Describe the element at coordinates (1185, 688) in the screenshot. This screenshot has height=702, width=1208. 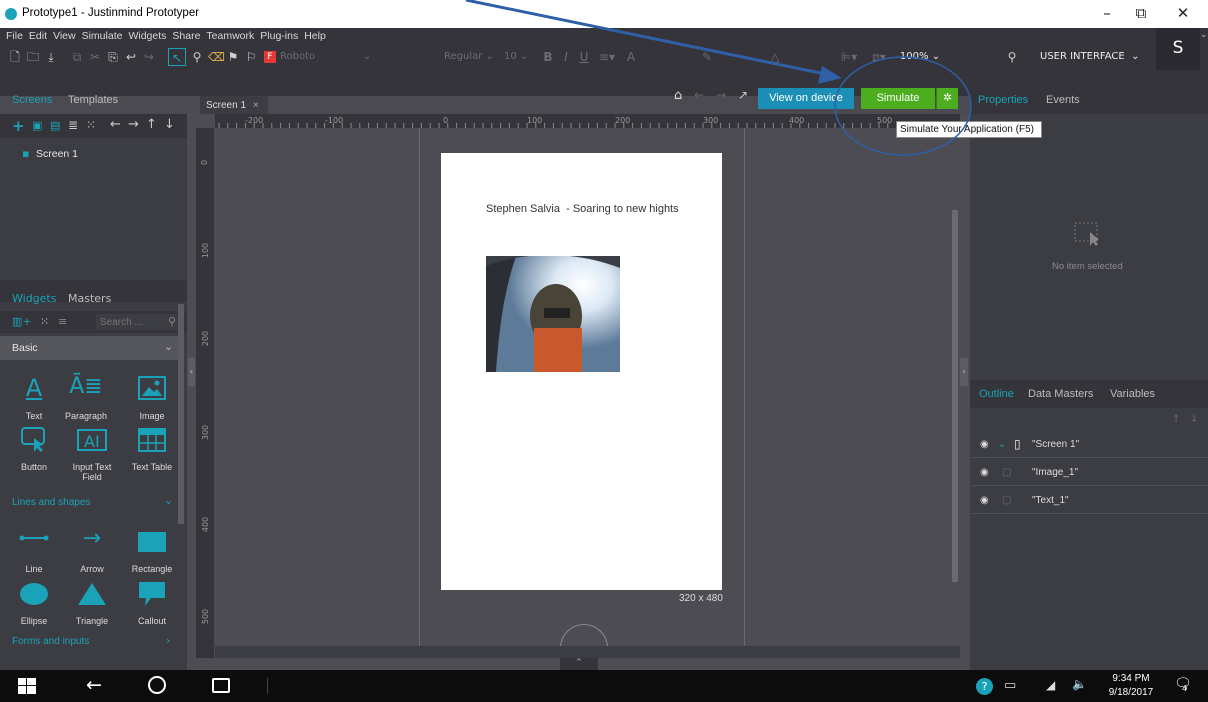
I see `notification-count: 4` at that location.